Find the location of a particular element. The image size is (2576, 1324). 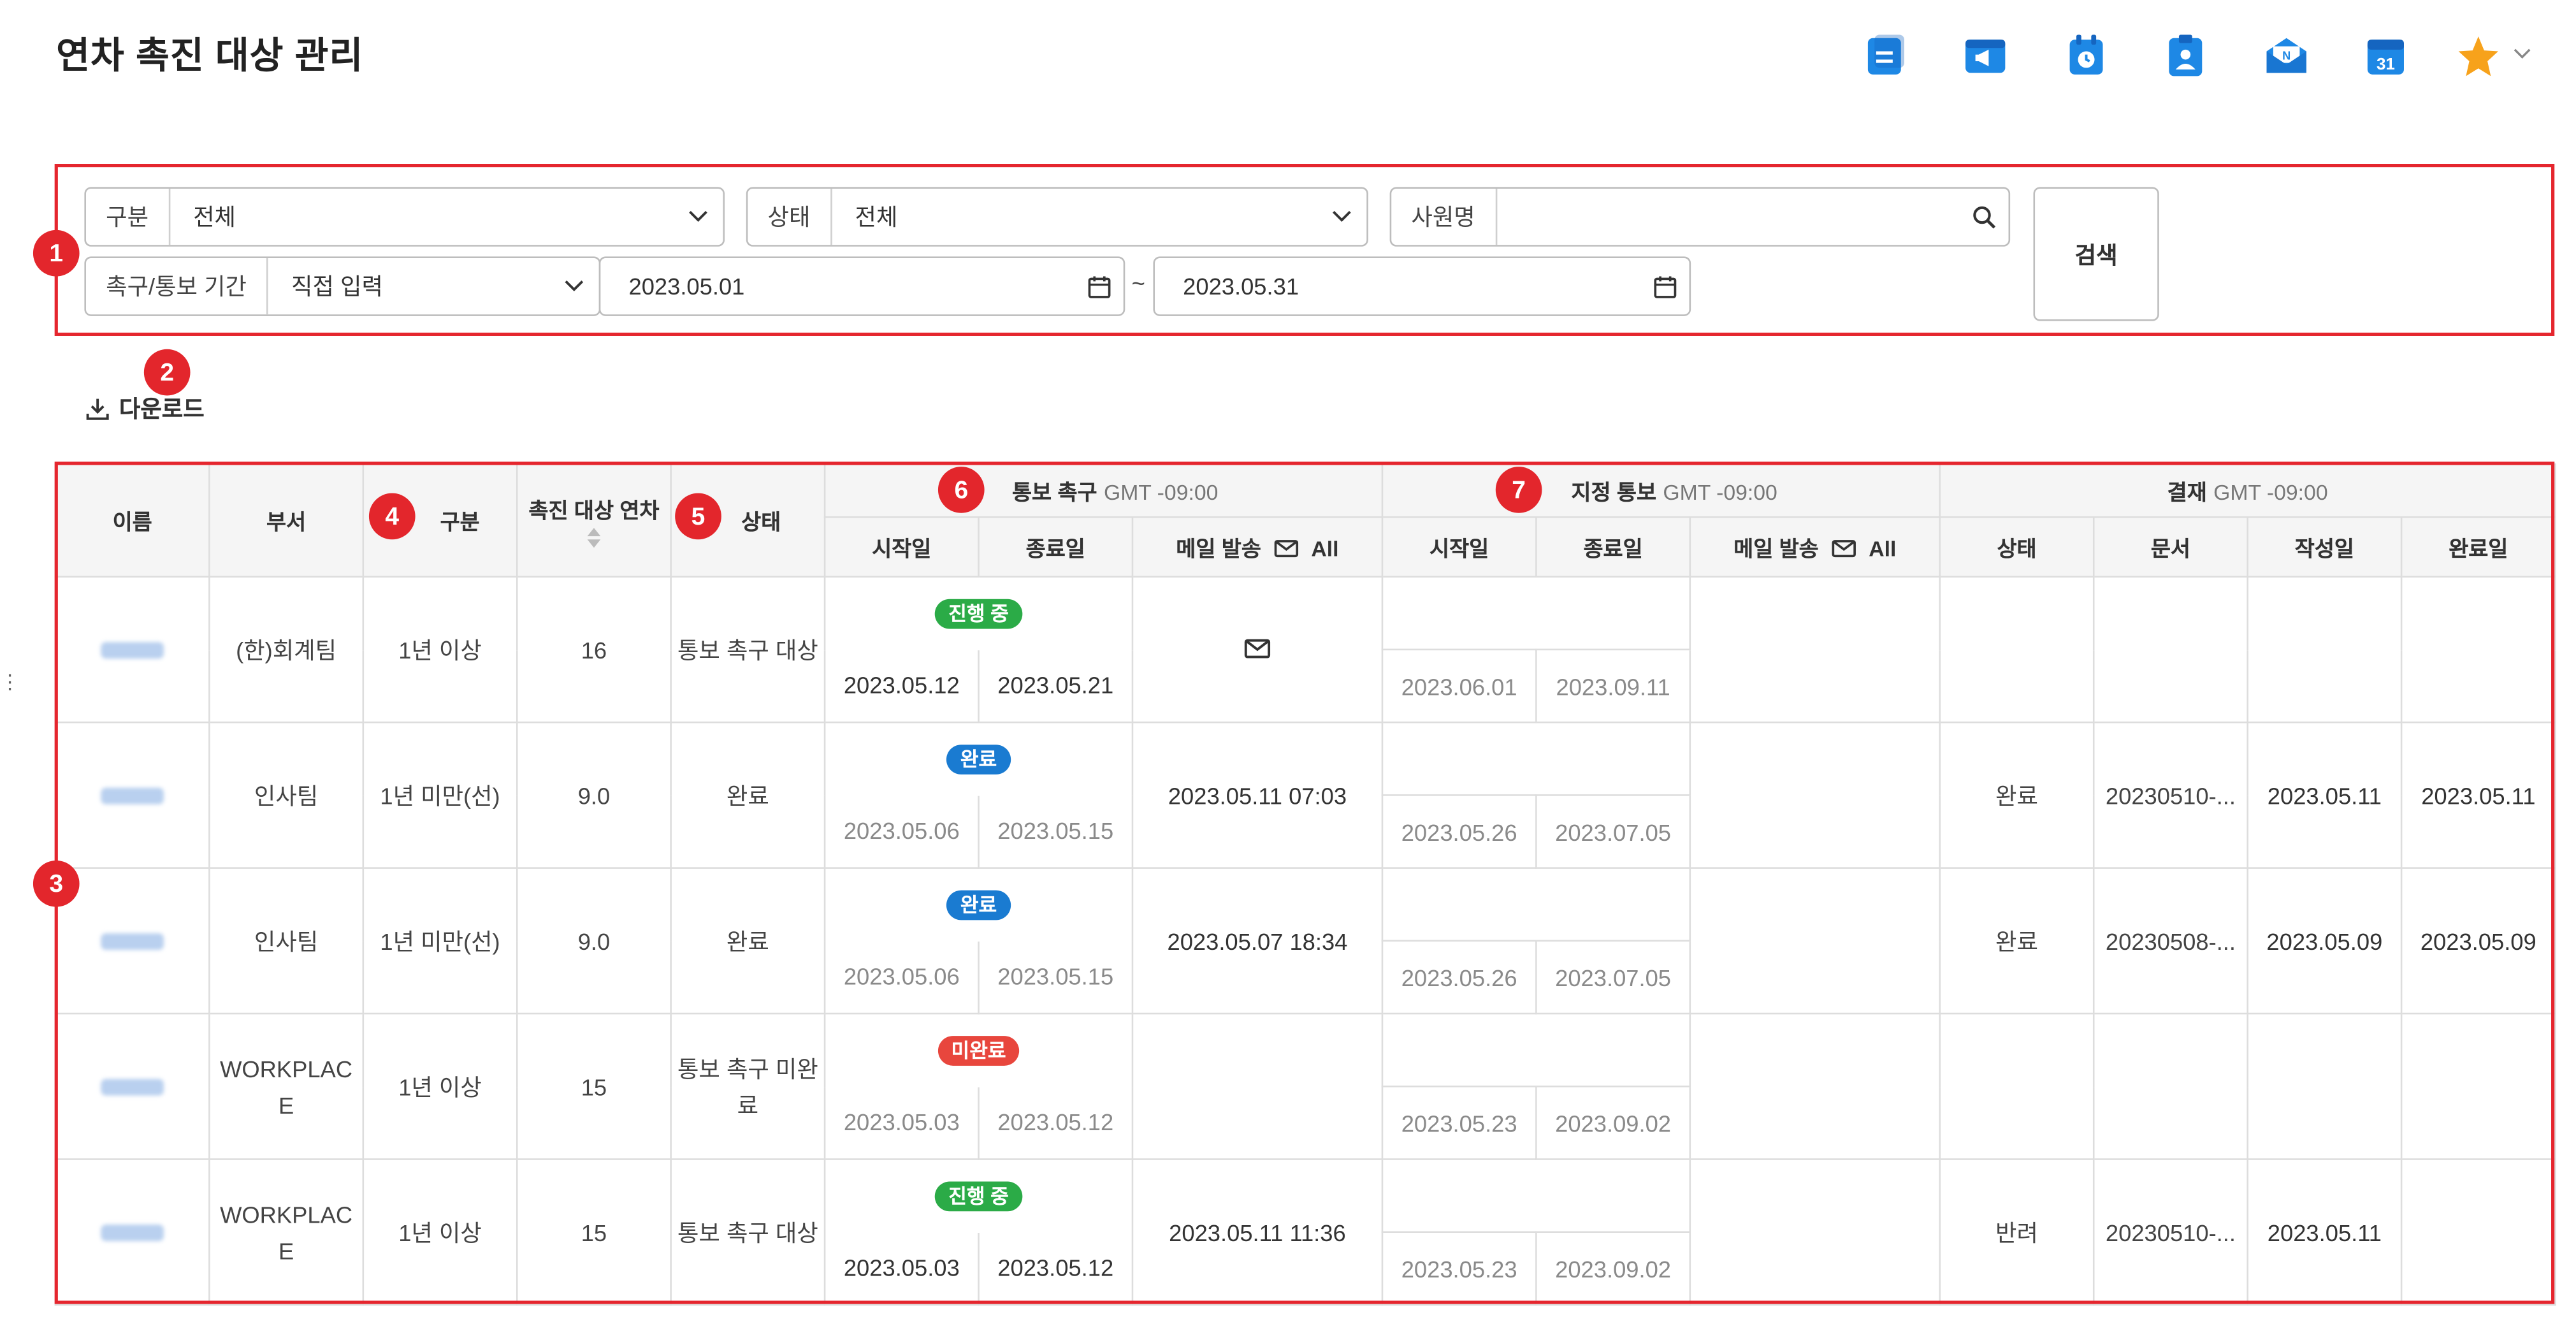

header-urge-end: 종료일 is located at coordinates (1056, 547).